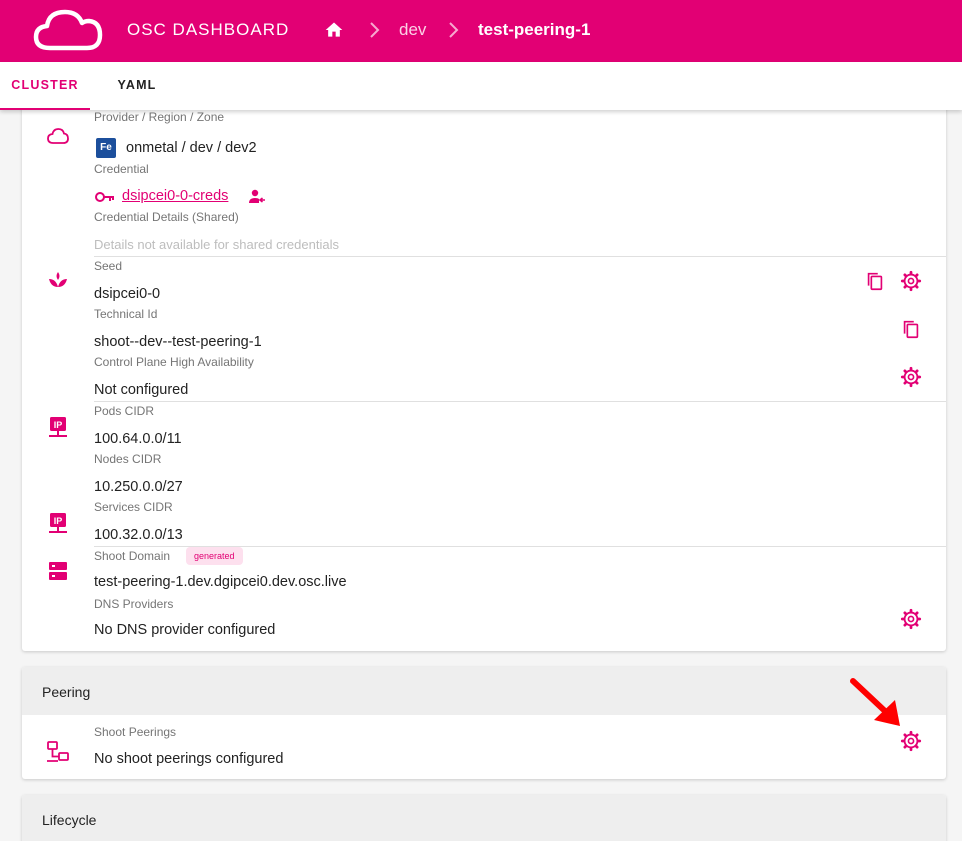 The height and width of the screenshot is (841, 962). I want to click on lifecycle-card: Lifecycle, so click(484, 818).